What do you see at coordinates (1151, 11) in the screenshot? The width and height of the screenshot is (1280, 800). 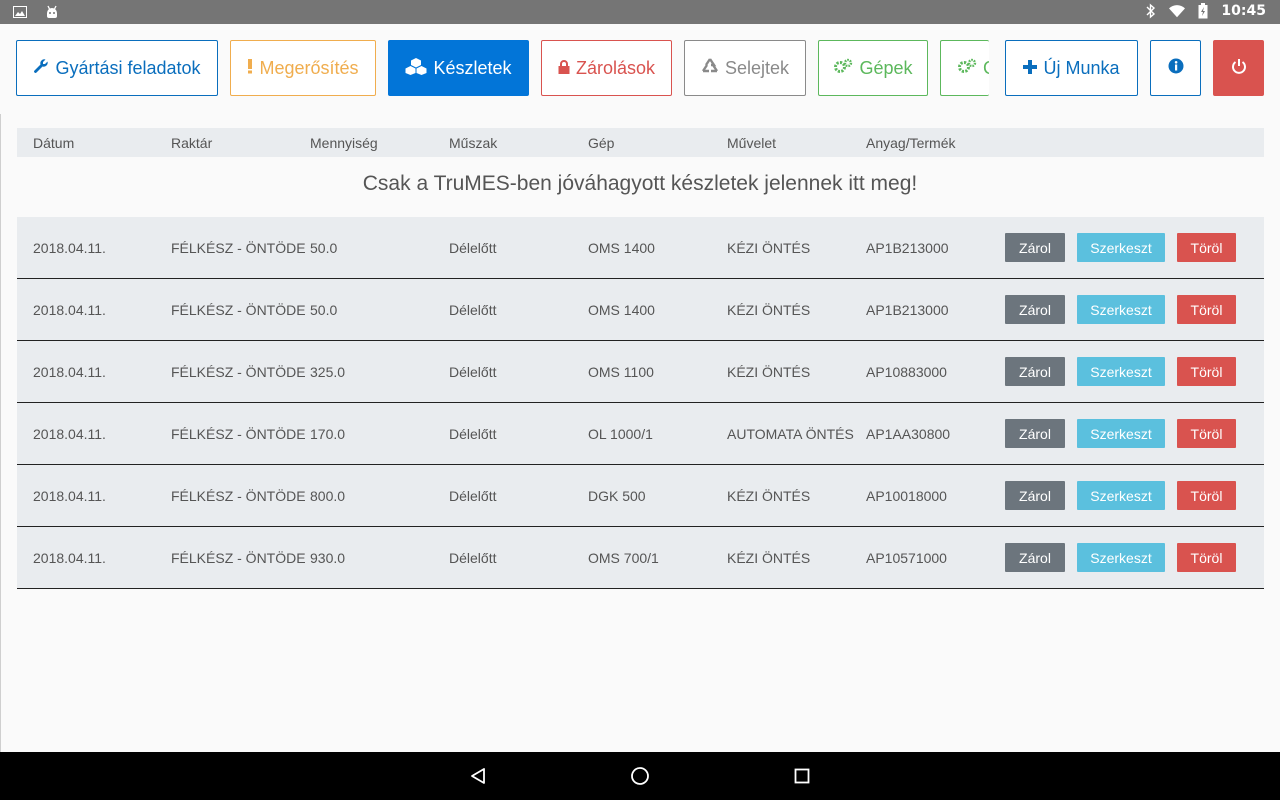 I see `bluetooth-icon` at bounding box center [1151, 11].